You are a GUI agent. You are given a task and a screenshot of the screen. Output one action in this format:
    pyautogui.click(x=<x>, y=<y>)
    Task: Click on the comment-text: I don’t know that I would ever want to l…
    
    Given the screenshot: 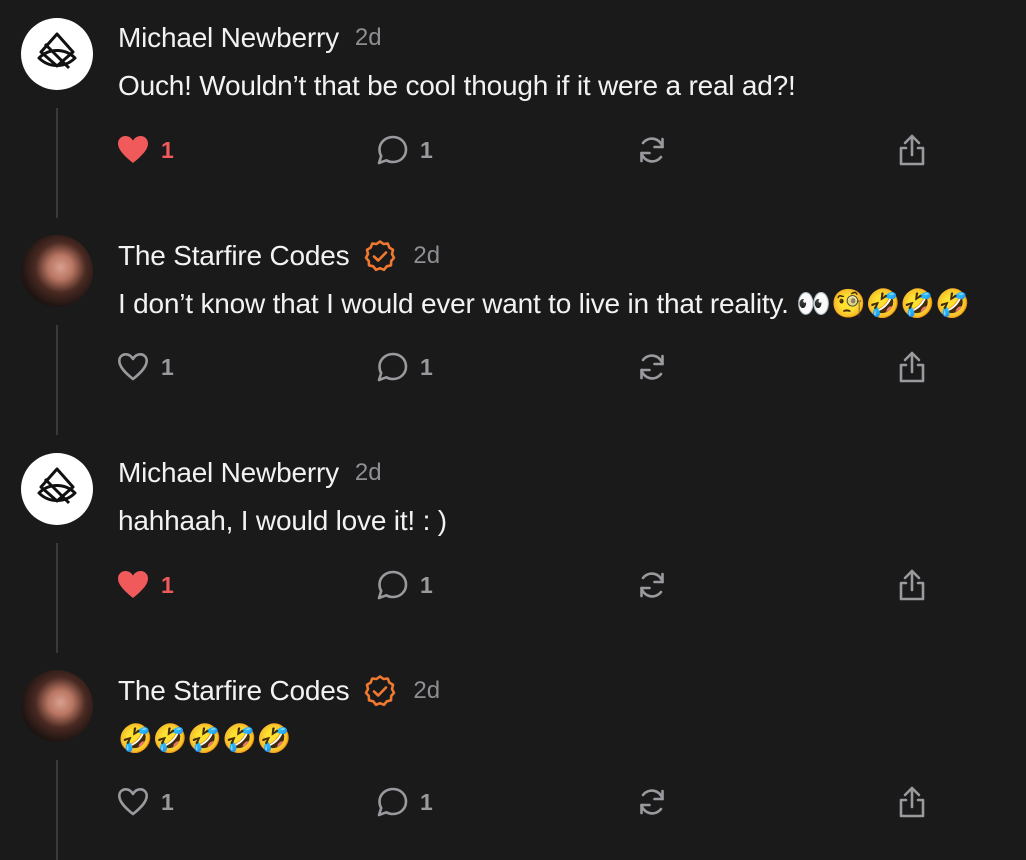 What is the action you would take?
    pyautogui.click(x=544, y=303)
    